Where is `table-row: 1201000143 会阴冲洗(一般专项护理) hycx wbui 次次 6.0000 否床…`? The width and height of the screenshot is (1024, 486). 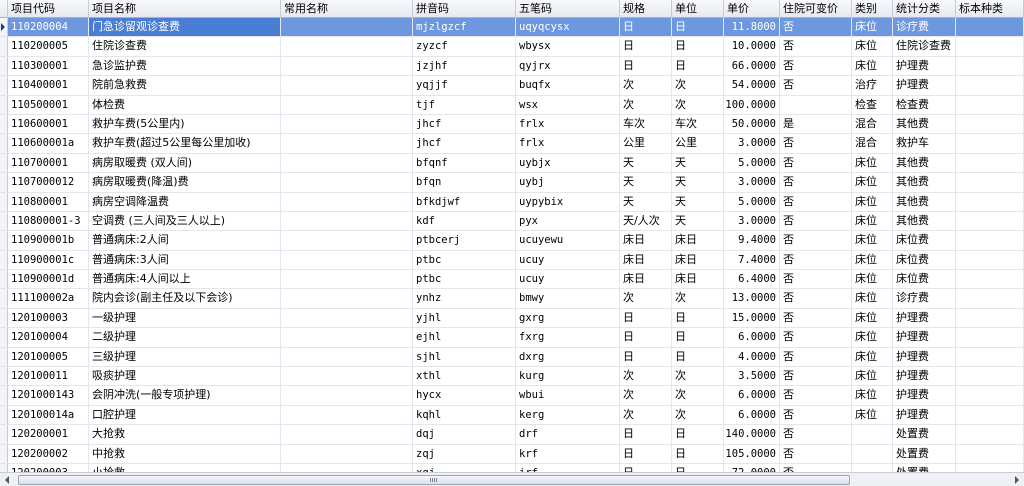
table-row: 1201000143 会阴冲洗(一般专项护理) hycx wbui 次次 6.0000 否床… is located at coordinates (512, 396).